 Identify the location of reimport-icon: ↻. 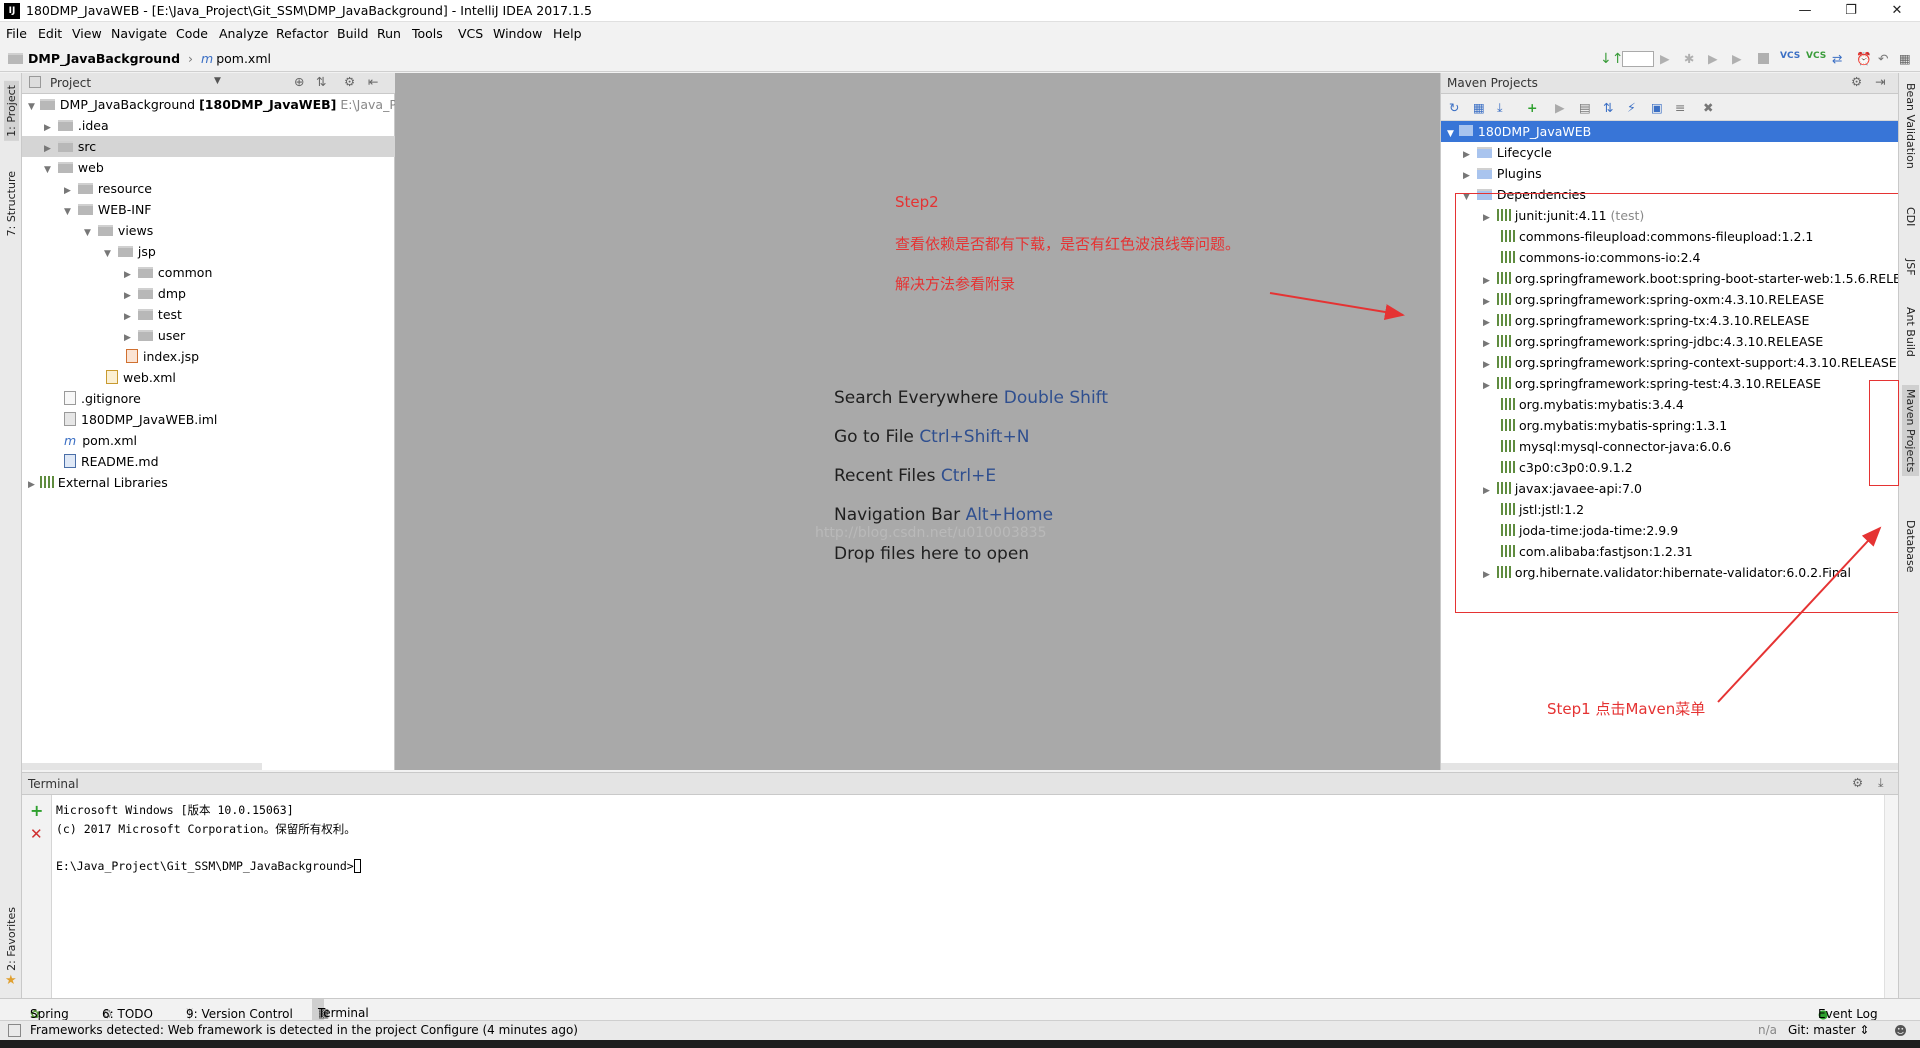
(1456, 107).